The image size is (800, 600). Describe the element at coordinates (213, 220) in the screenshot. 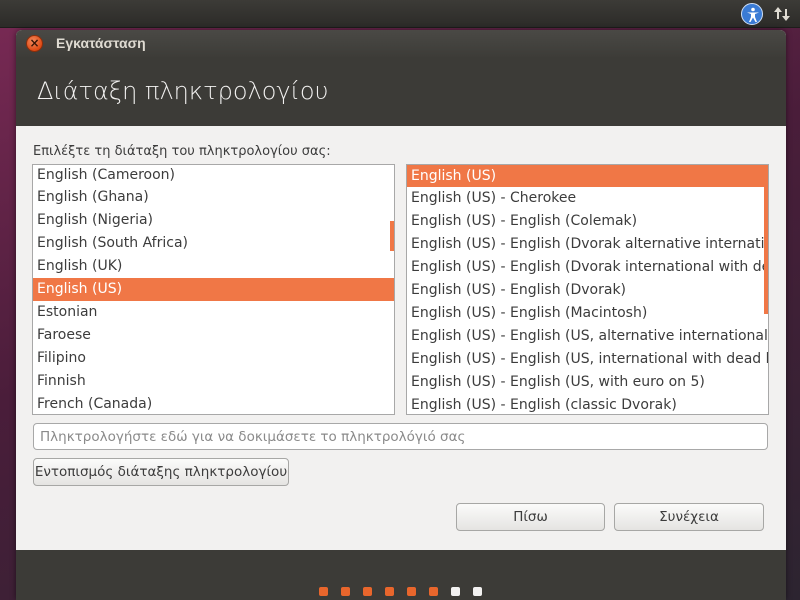

I see `layout-list-item: English (Nigeria)` at that location.